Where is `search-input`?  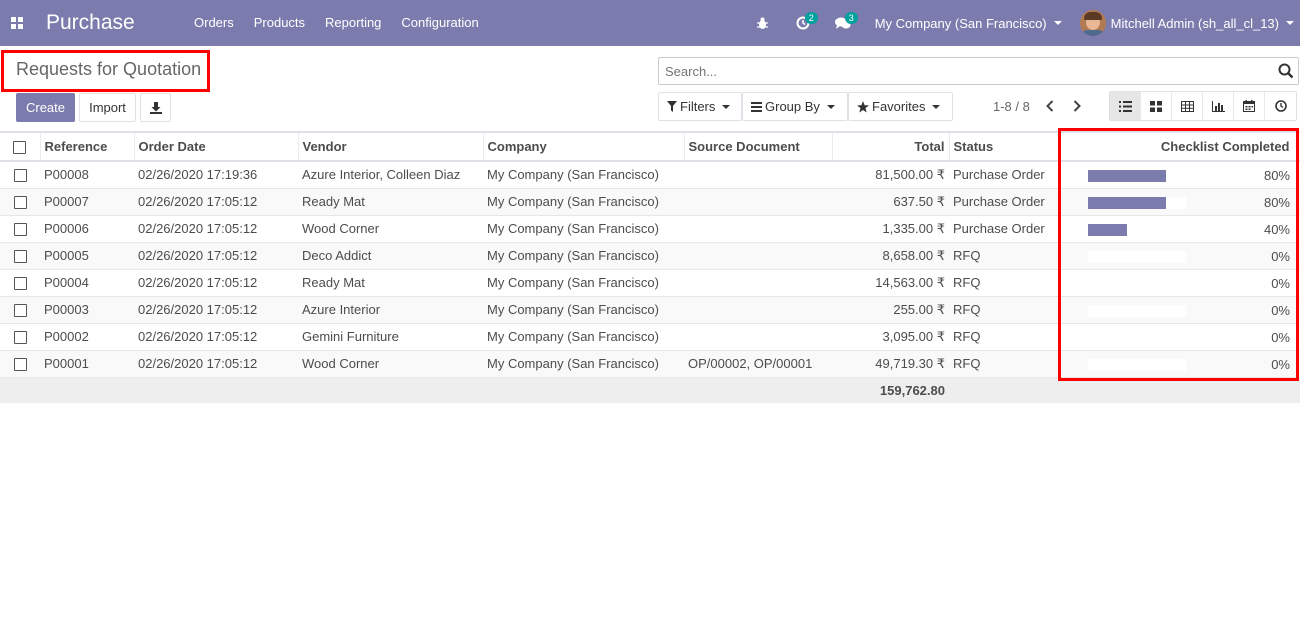 search-input is located at coordinates (959, 71).